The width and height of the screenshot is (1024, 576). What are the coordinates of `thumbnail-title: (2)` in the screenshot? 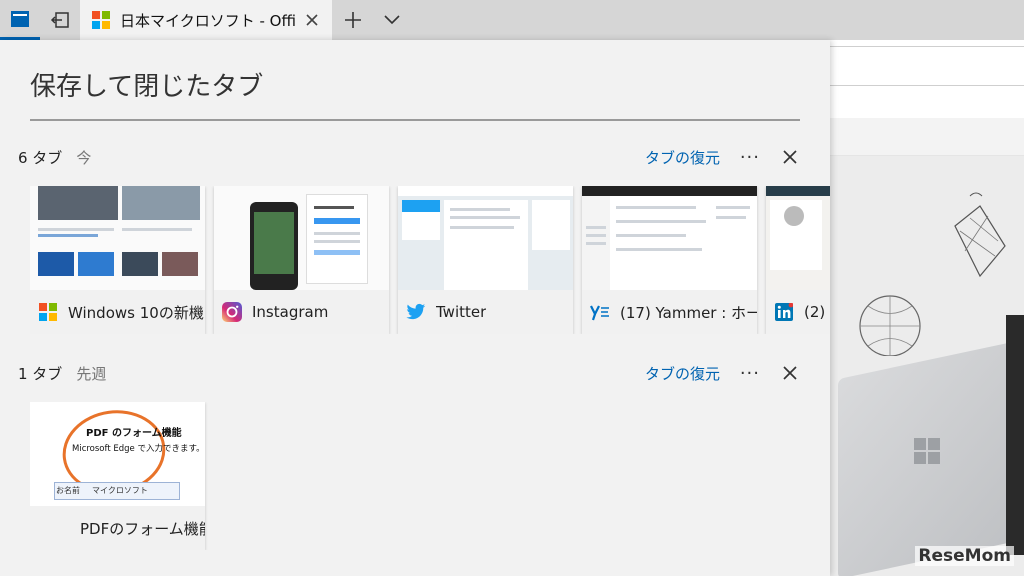 It's located at (815, 312).